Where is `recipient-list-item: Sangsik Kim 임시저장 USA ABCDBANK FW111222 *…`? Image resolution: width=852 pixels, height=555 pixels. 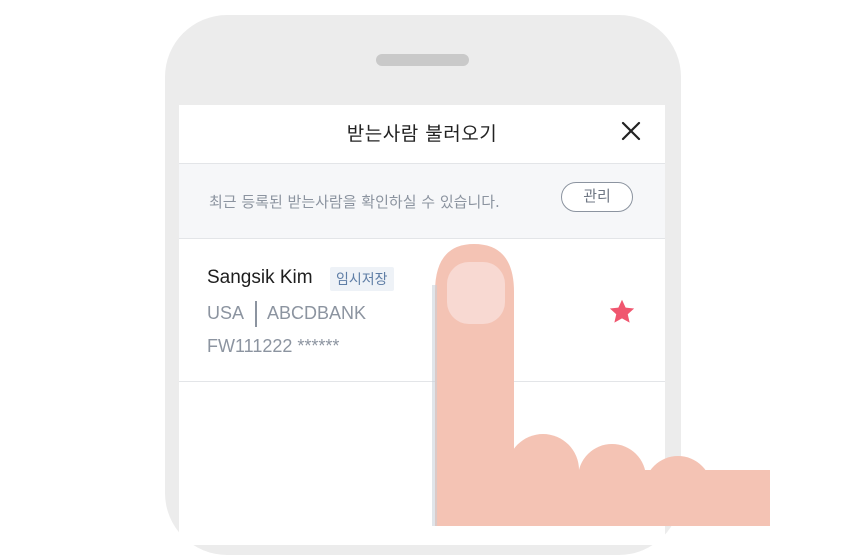
recipient-list-item: Sangsik Kim 임시저장 USA ABCDBANK FW111222 *… is located at coordinates (422, 310).